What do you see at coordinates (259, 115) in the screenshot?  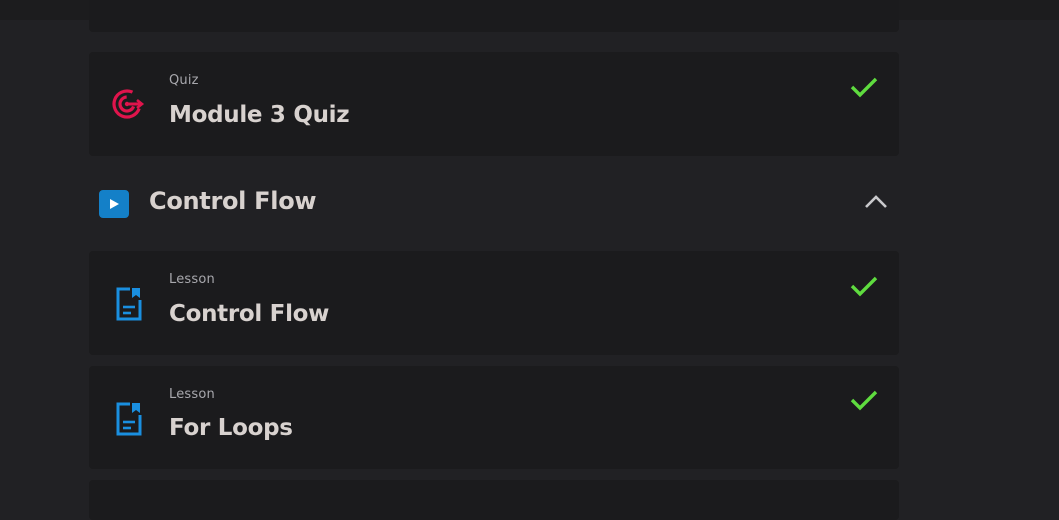 I see `item-title: Module 3 Quiz` at bounding box center [259, 115].